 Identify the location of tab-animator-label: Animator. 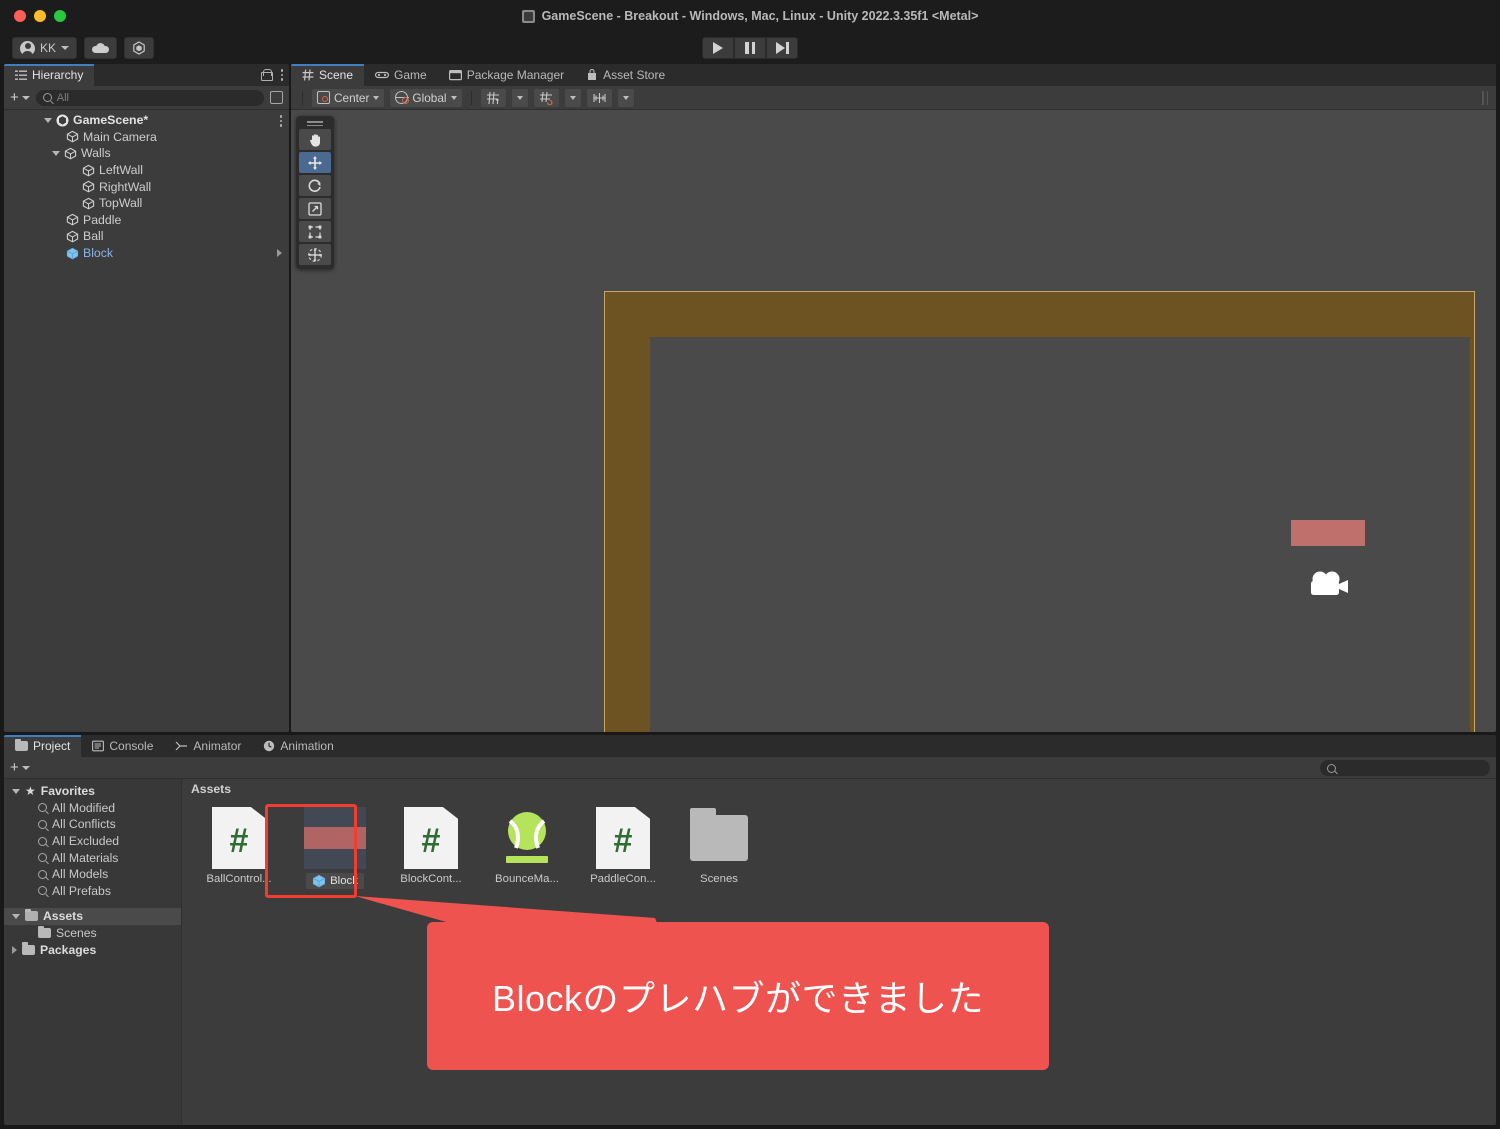
(217, 746).